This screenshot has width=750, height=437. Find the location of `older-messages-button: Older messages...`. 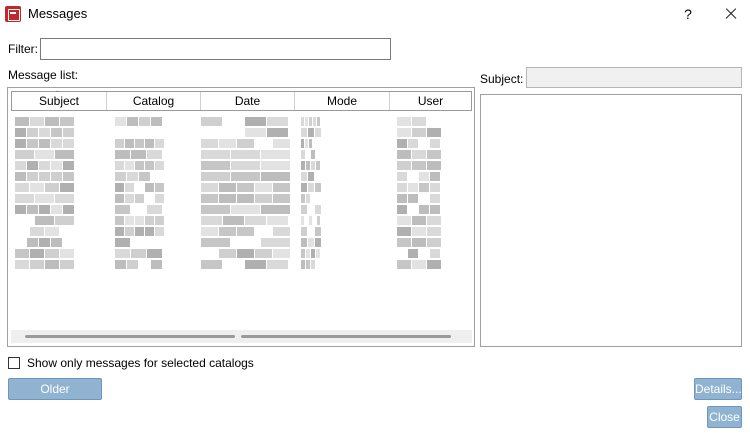

older-messages-button: Older messages... is located at coordinates (55, 397).